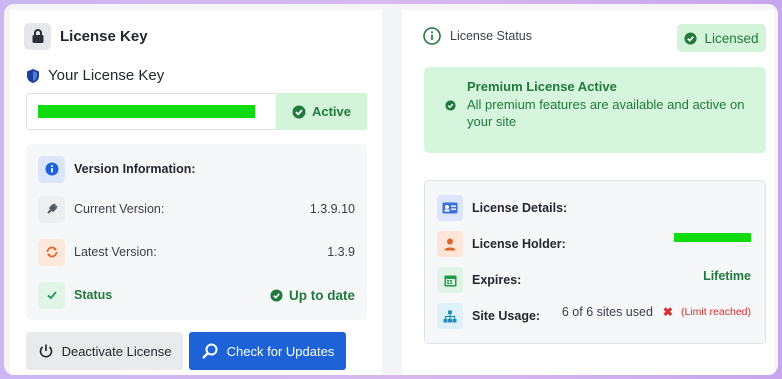  What do you see at coordinates (497, 280) in the screenshot?
I see `expires-label: Expires:` at bounding box center [497, 280].